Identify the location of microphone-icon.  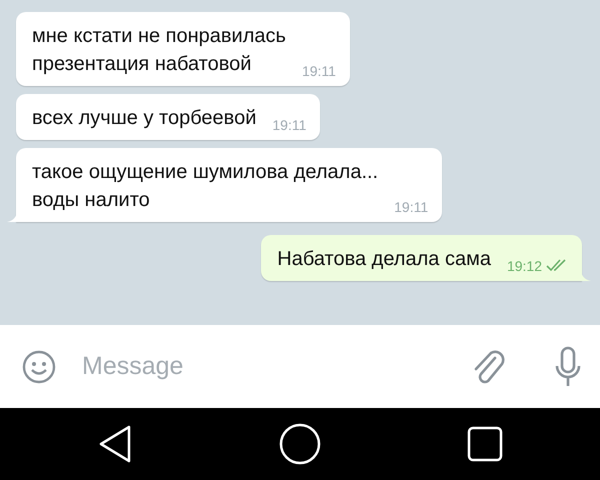
(568, 367).